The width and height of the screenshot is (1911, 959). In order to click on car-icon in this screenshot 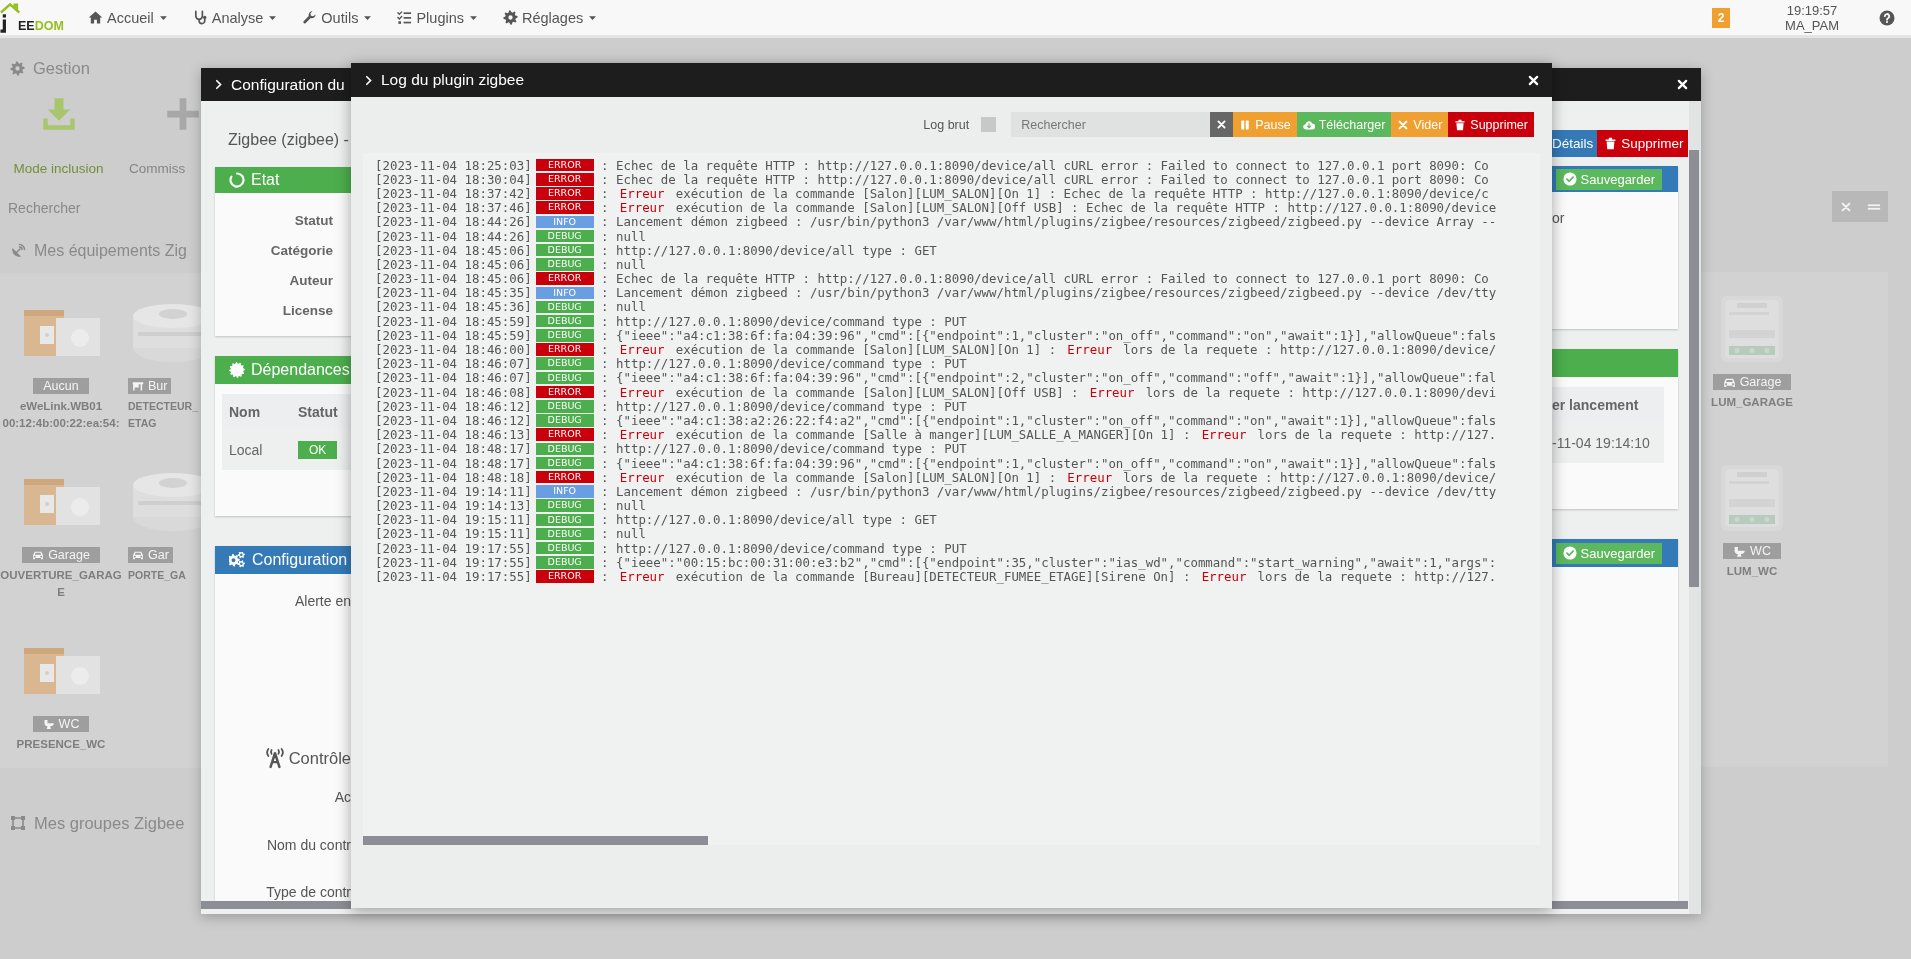, I will do `click(138, 555)`.